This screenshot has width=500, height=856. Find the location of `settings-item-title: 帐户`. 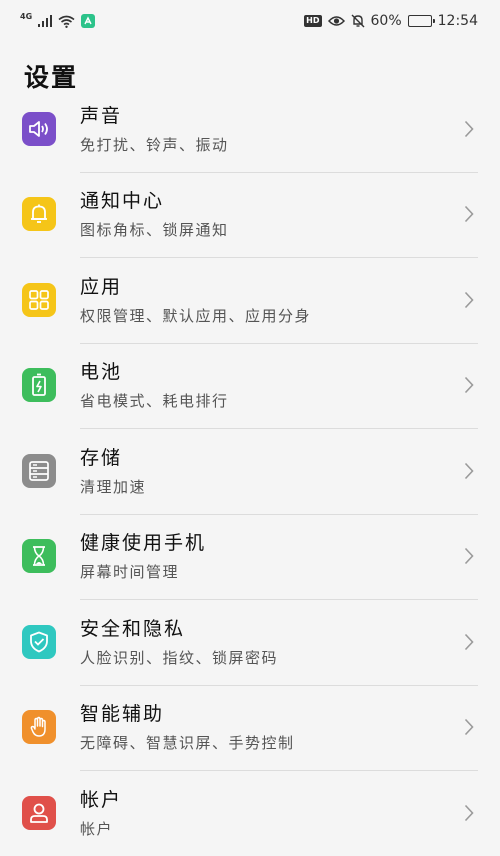

settings-item-title: 帐户 is located at coordinates (101, 799).